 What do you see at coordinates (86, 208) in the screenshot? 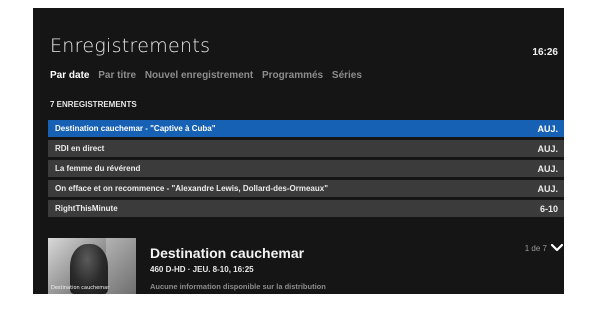
I see `list-item-title: RightThisMinute` at bounding box center [86, 208].